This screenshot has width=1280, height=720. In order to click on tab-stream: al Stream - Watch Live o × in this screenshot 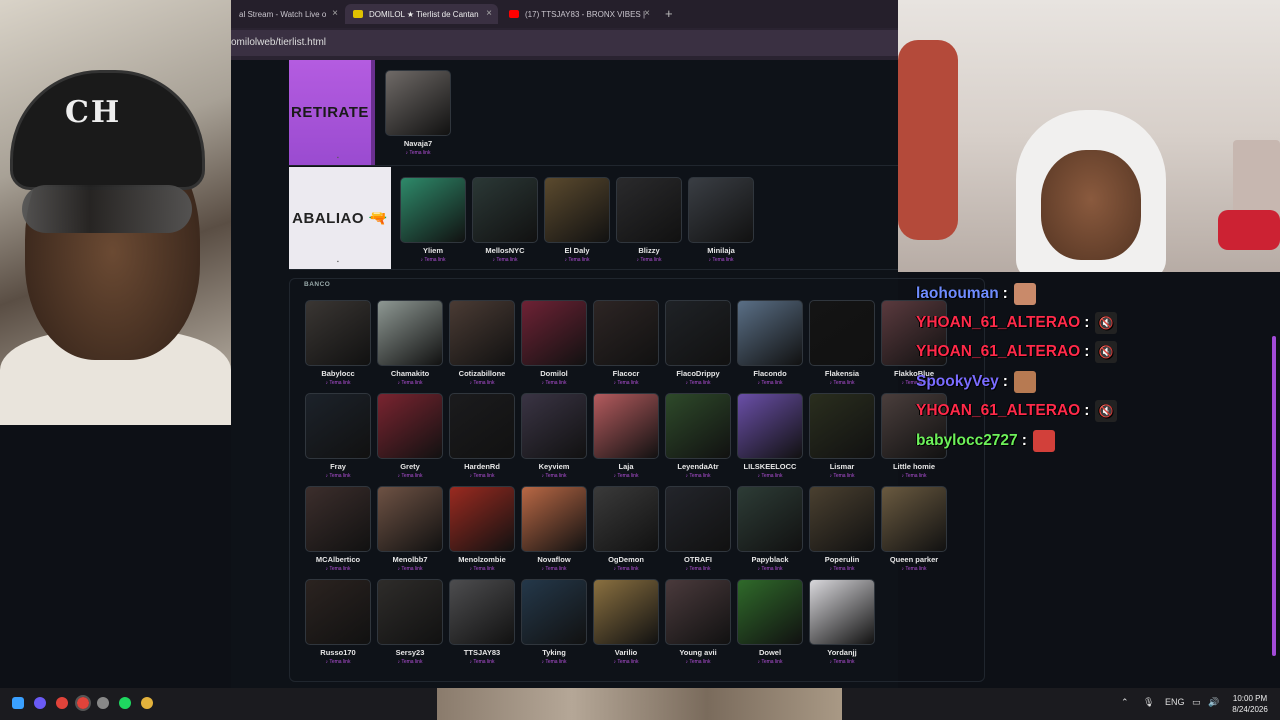, I will do `click(287, 14)`.